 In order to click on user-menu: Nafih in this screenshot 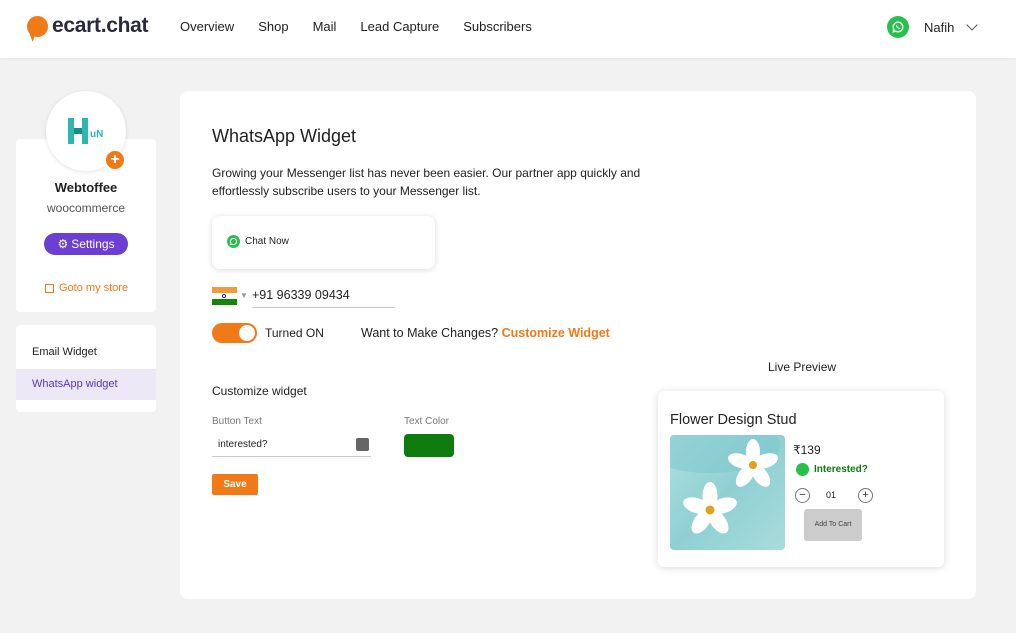, I will do `click(933, 27)`.